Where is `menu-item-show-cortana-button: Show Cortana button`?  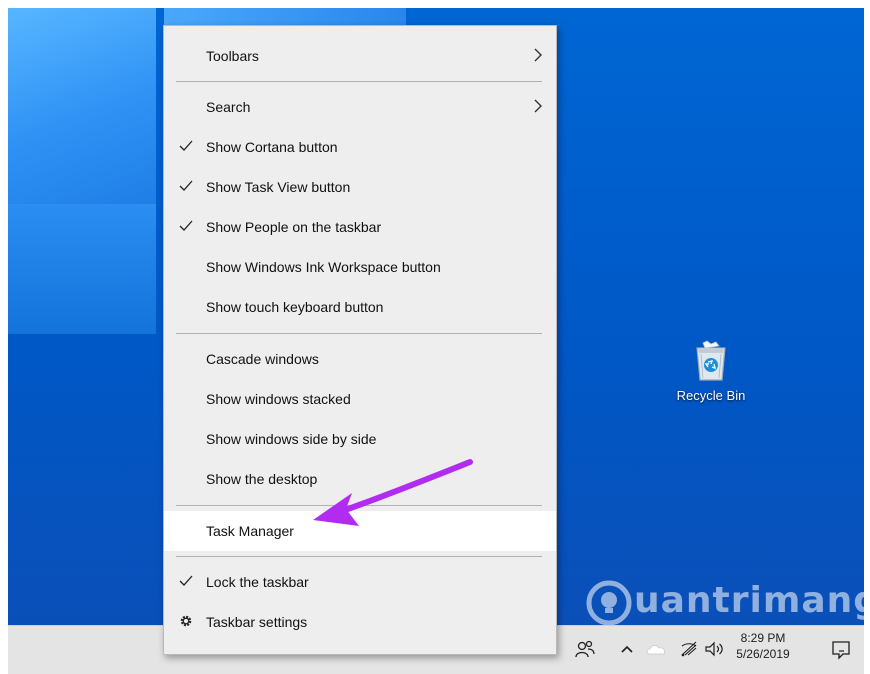
menu-item-show-cortana-button: Show Cortana button is located at coordinates (360, 147).